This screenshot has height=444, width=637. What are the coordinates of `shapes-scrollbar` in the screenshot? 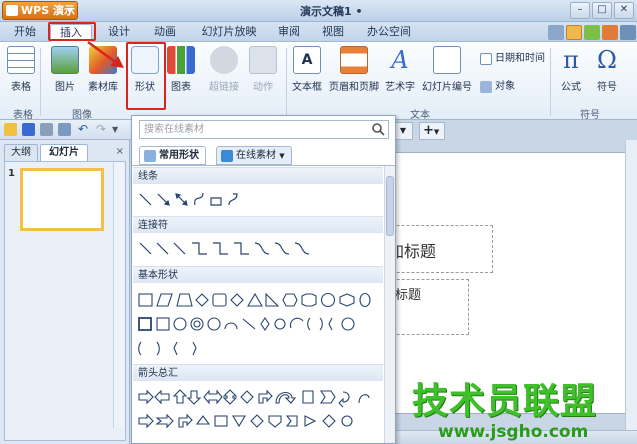 It's located at (389, 304).